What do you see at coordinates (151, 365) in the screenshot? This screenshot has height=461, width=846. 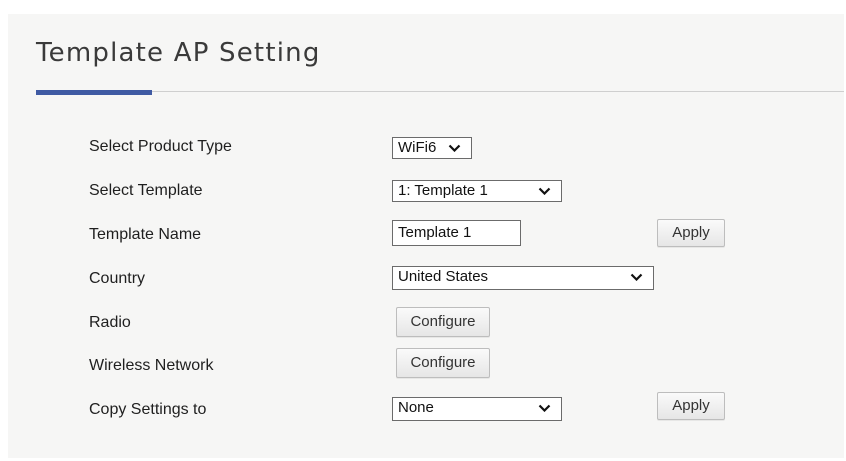 I see `wireless-network-label: Wireless Network` at bounding box center [151, 365].